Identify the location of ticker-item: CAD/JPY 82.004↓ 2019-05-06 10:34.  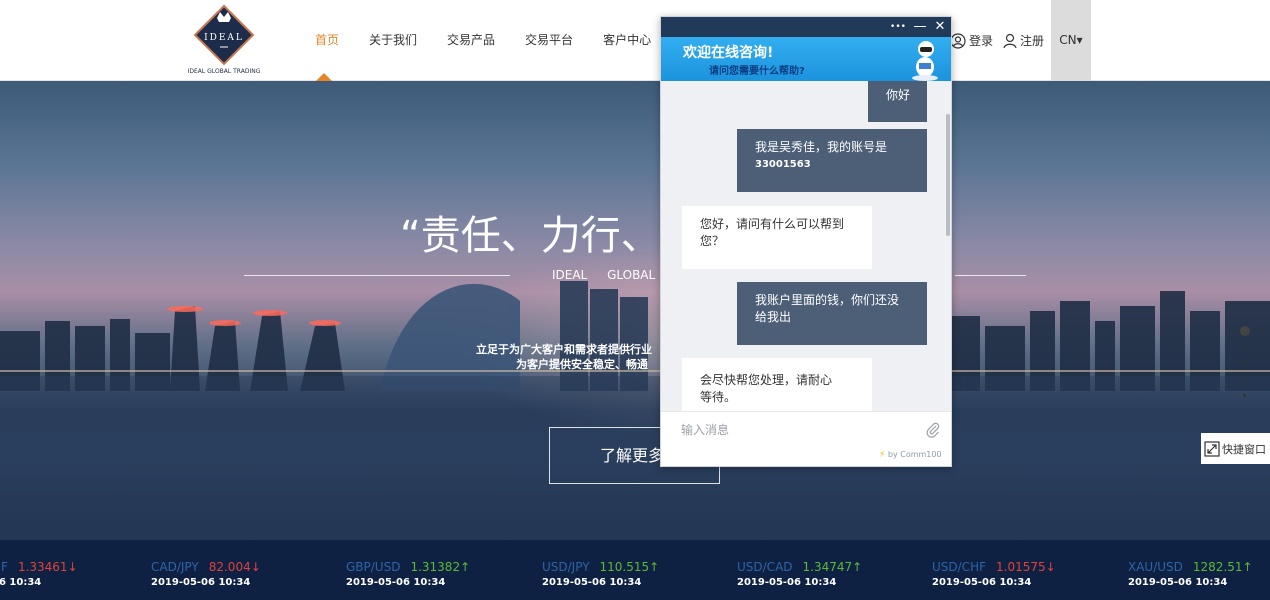
(206, 572).